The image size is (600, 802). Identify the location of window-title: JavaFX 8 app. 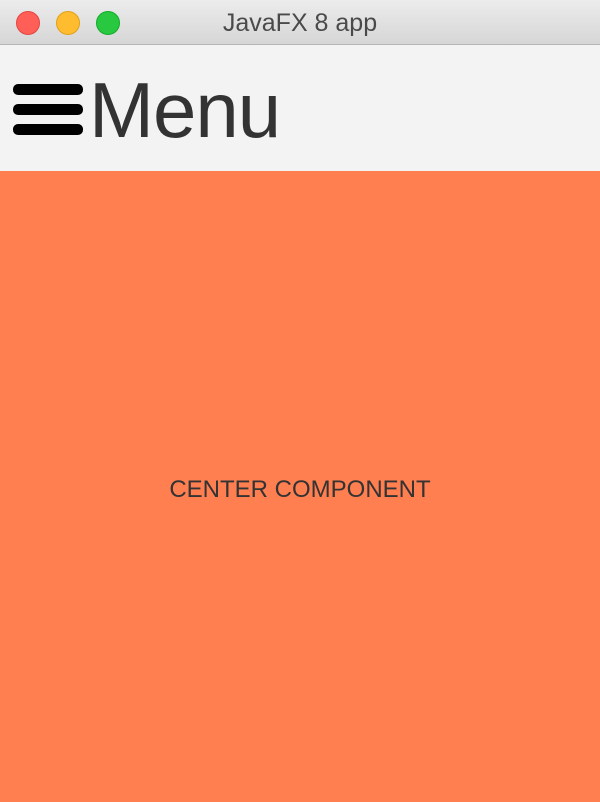
(300, 23).